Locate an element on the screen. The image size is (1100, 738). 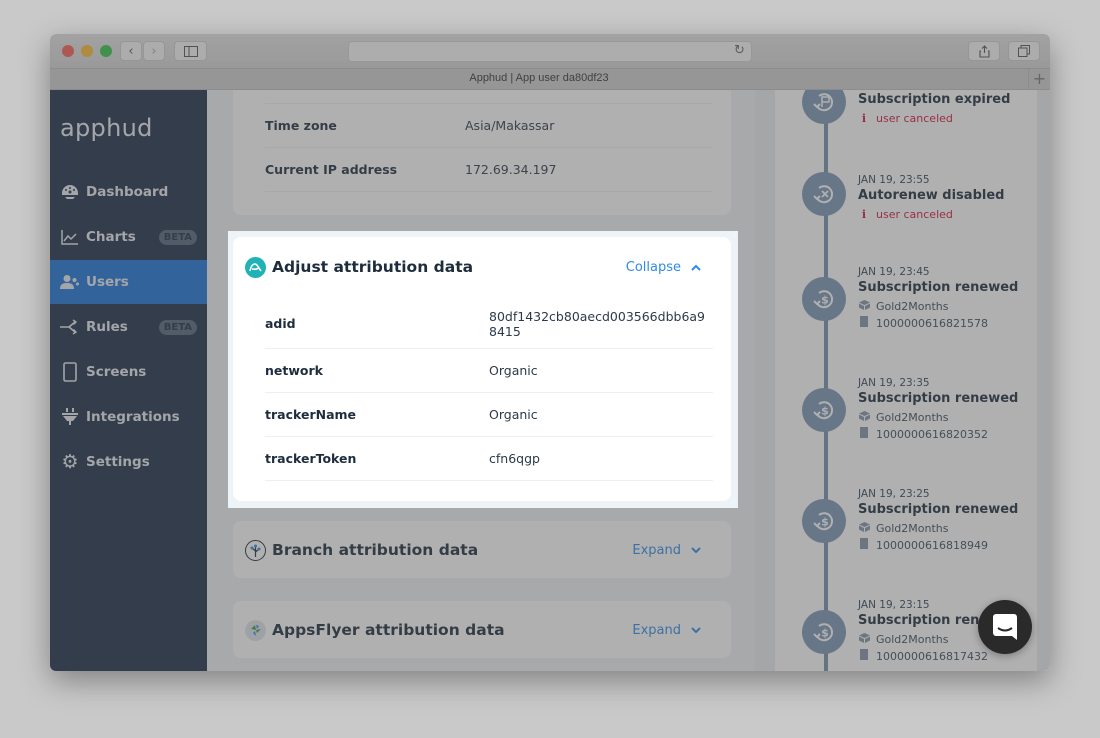
sidebar-toggle-button is located at coordinates (190, 51).